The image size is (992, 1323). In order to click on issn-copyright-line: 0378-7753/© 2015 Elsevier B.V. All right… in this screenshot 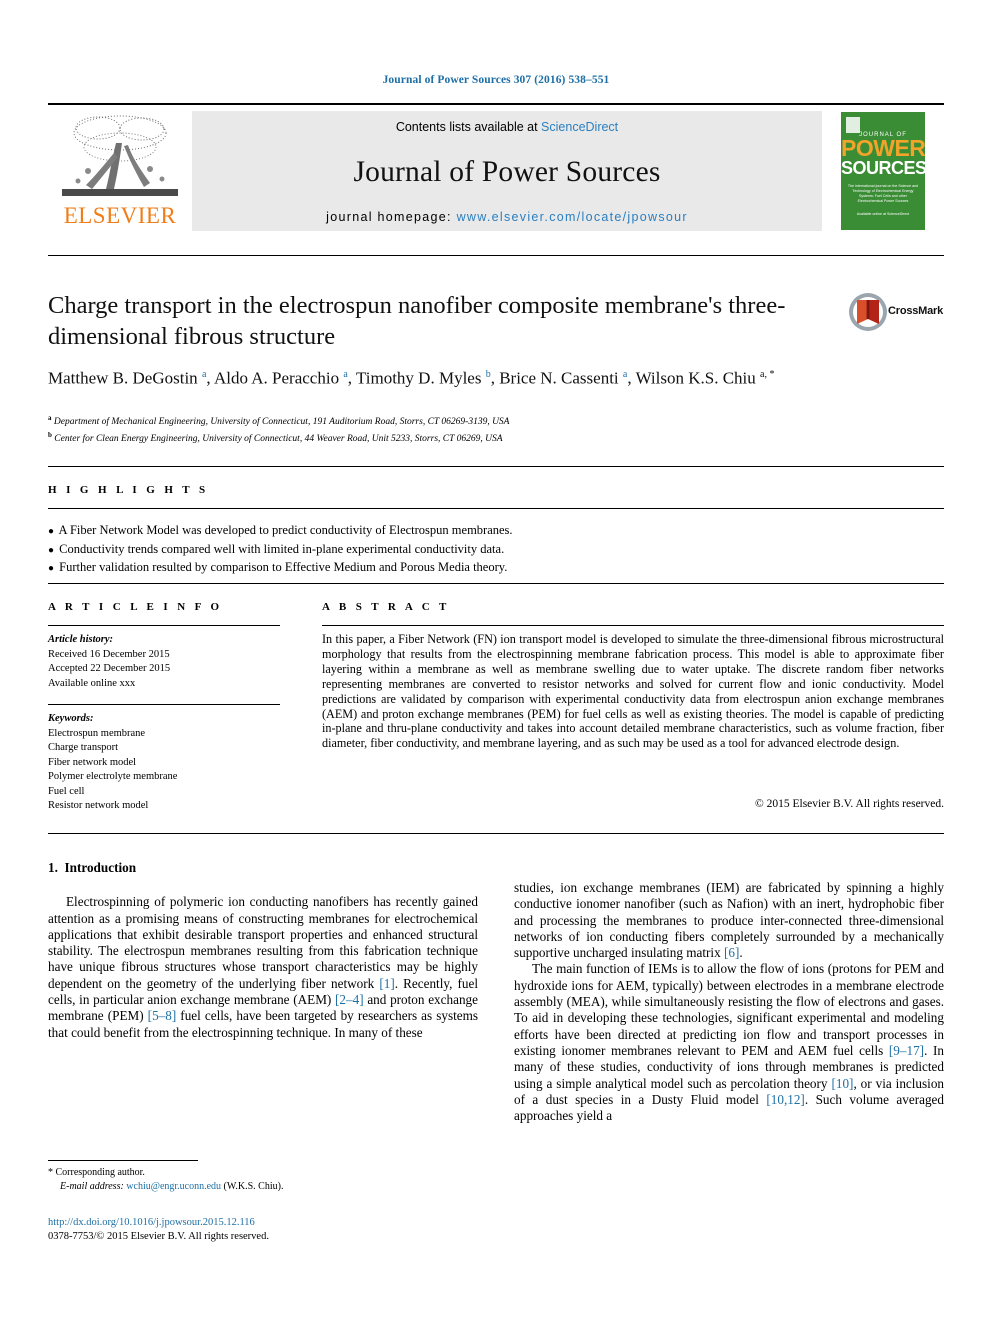, I will do `click(158, 1236)`.